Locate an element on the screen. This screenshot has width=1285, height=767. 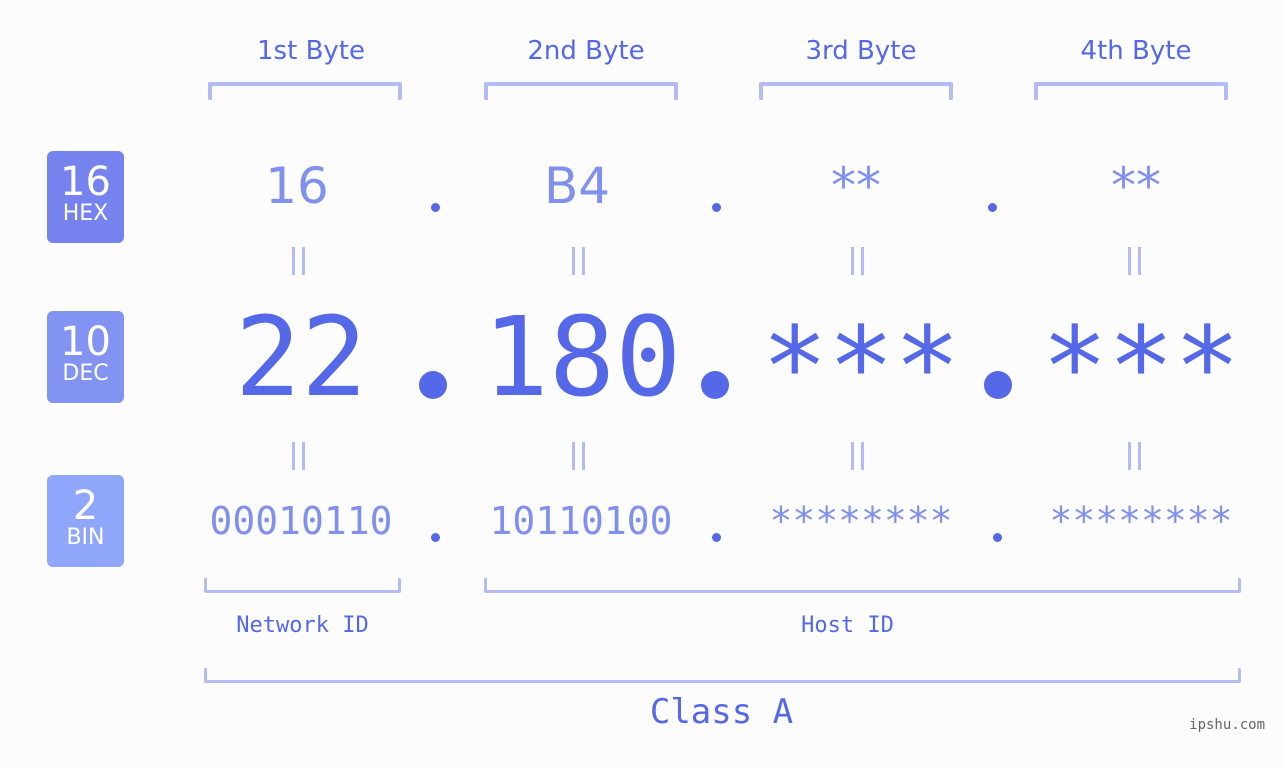
class-bracket is located at coordinates (722, 675).